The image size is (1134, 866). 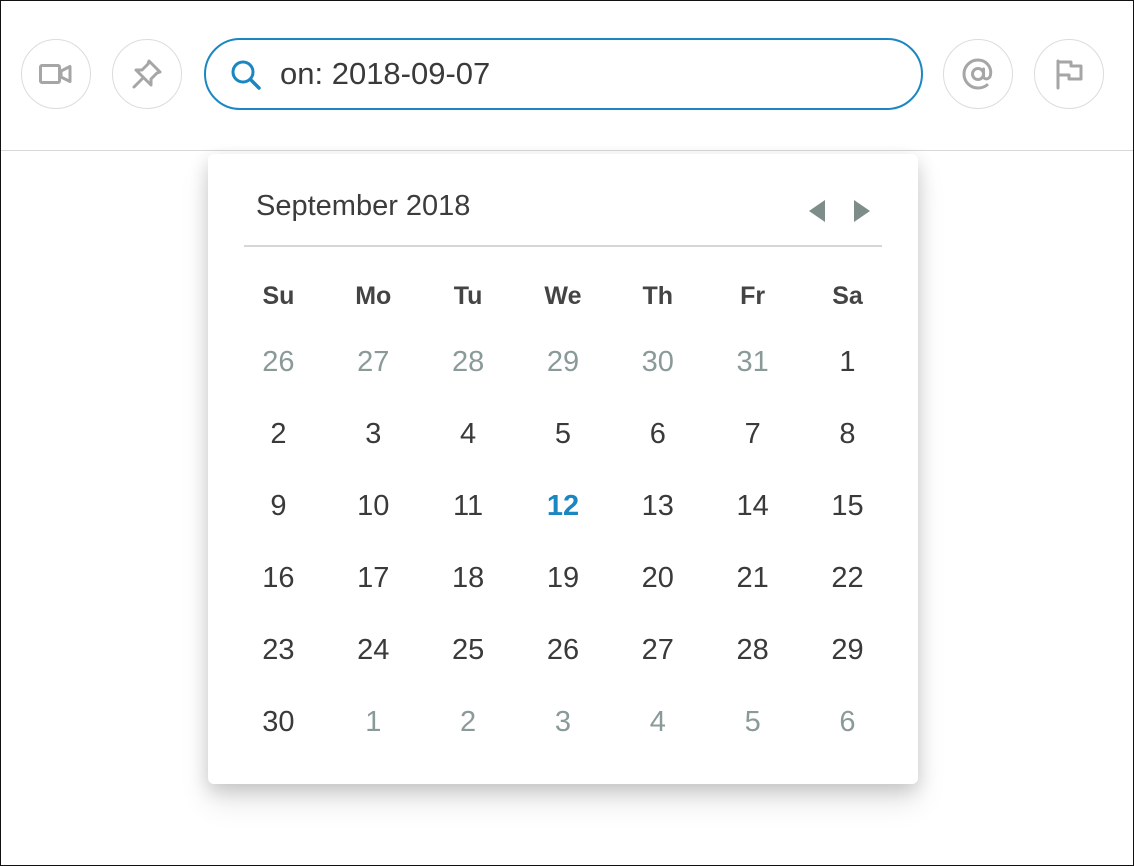 I want to click on at-mention-icon, so click(x=977, y=74).